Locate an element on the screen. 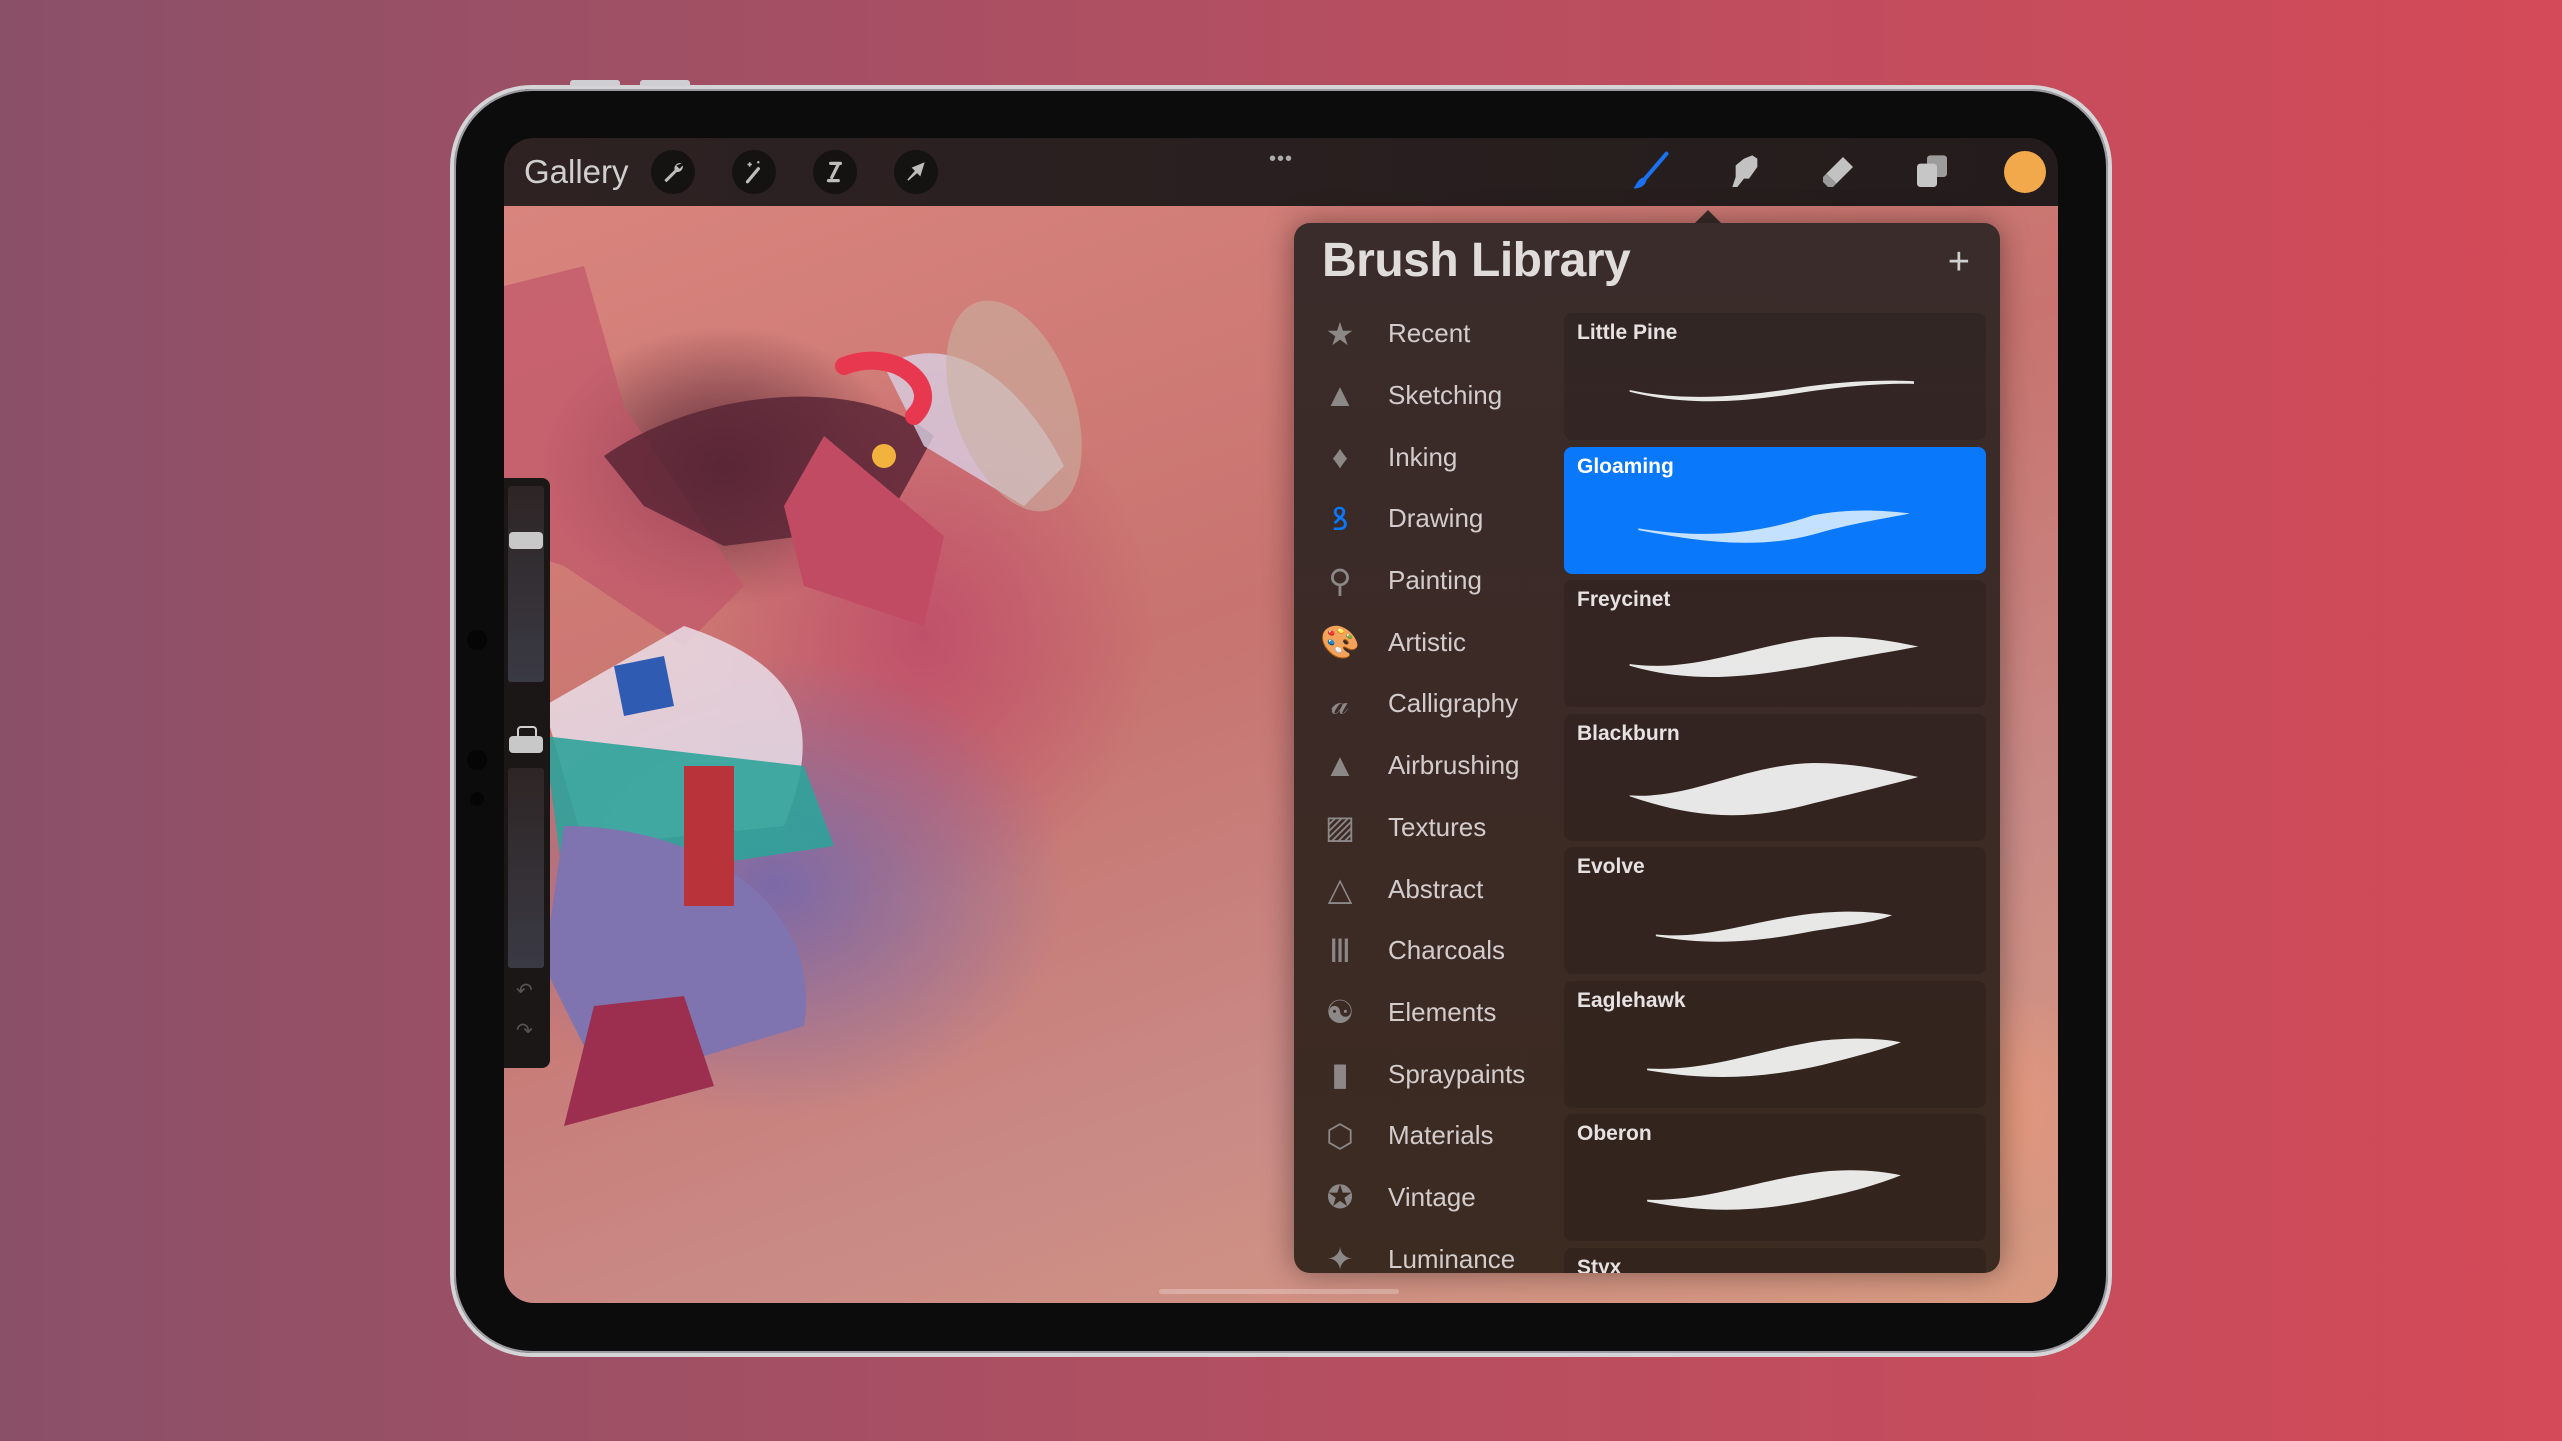 The width and height of the screenshot is (2562, 1441). undo-icon: ↶ is located at coordinates (524, 990).